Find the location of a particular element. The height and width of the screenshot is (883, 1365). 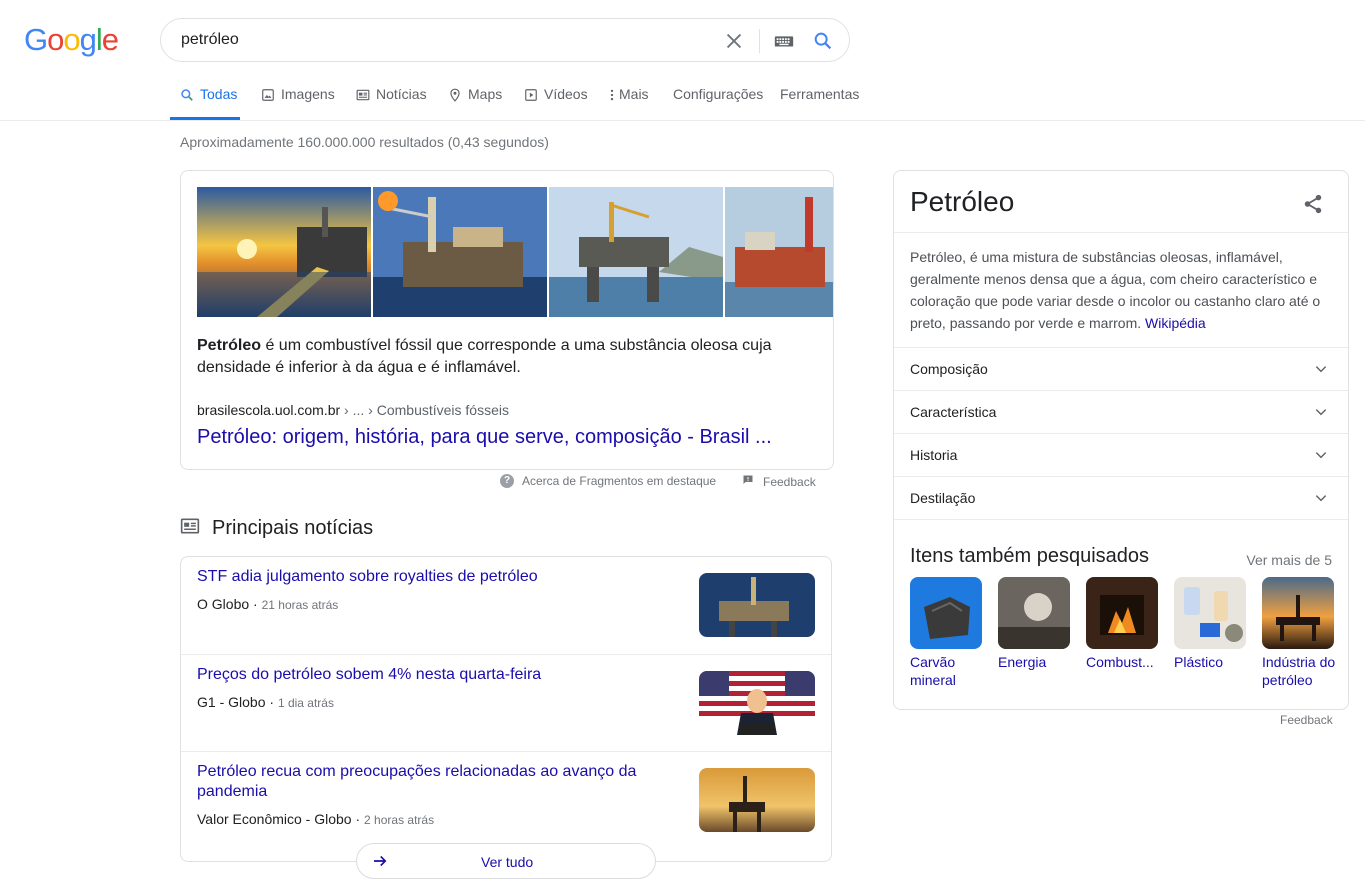

tab-noticias: Notícias is located at coordinates (391, 103).